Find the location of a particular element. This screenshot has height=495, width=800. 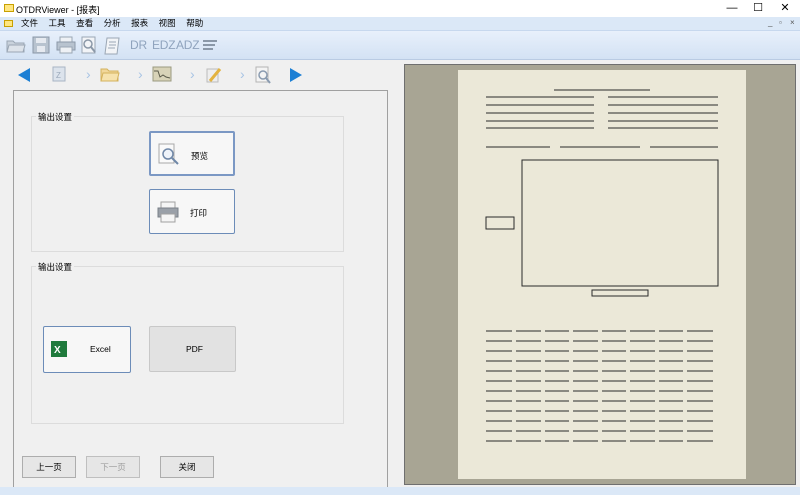

pdf-export-button: PDF is located at coordinates (192, 349).